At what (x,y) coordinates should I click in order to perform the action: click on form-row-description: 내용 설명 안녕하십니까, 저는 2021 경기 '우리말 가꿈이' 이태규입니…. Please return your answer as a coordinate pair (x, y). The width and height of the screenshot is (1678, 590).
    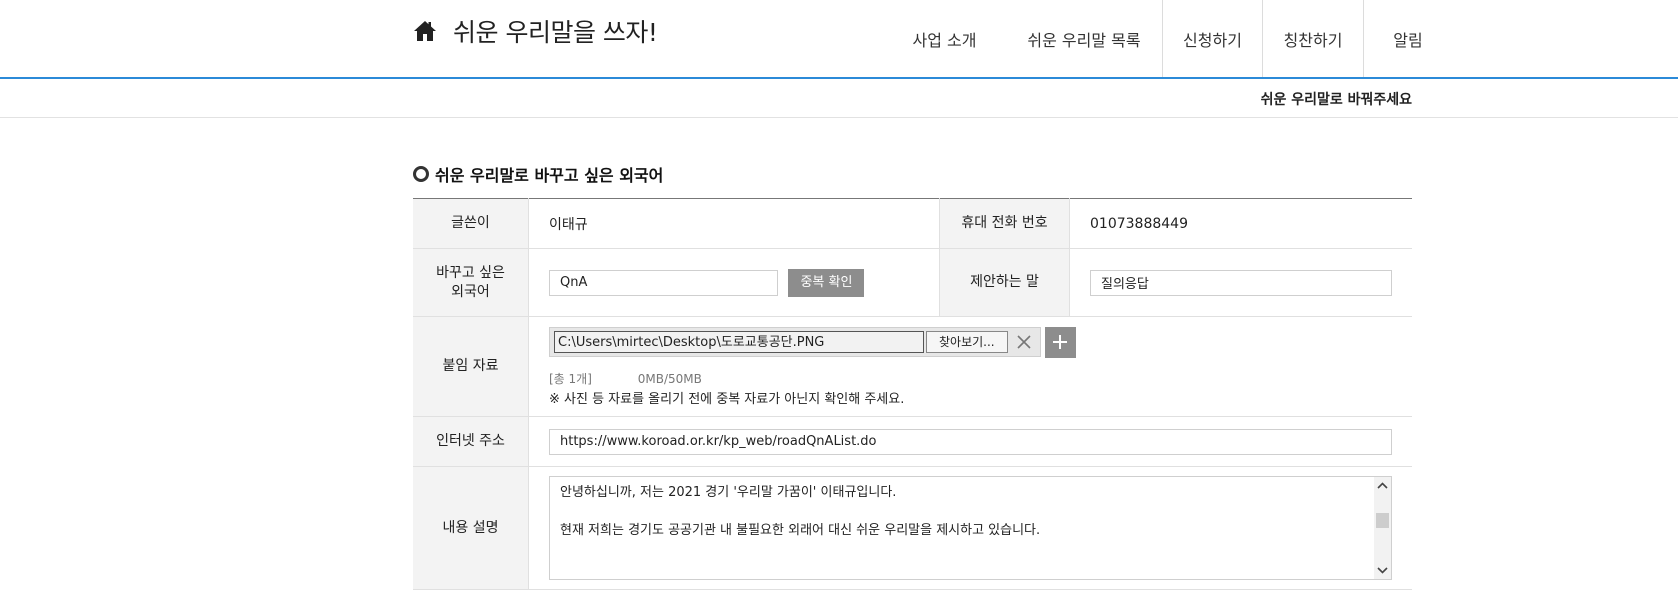
    Looking at the image, I should click on (912, 528).